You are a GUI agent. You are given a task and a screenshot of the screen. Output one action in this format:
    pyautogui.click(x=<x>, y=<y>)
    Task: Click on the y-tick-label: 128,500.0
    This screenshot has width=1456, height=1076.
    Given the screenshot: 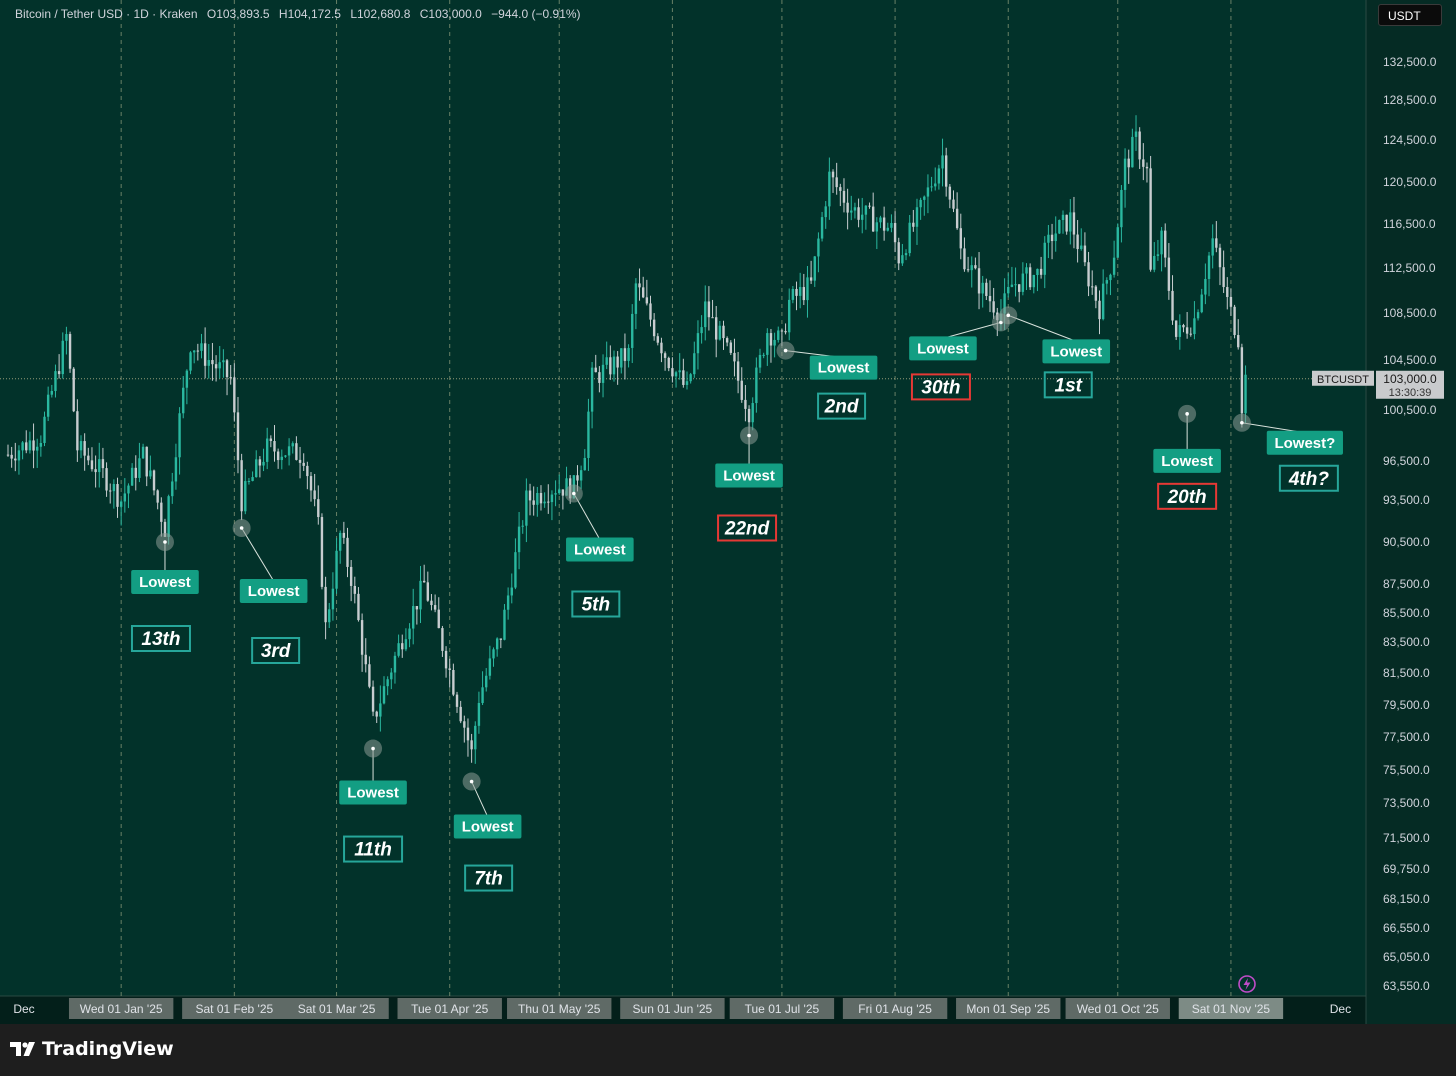 What is the action you would take?
    pyautogui.click(x=1410, y=100)
    